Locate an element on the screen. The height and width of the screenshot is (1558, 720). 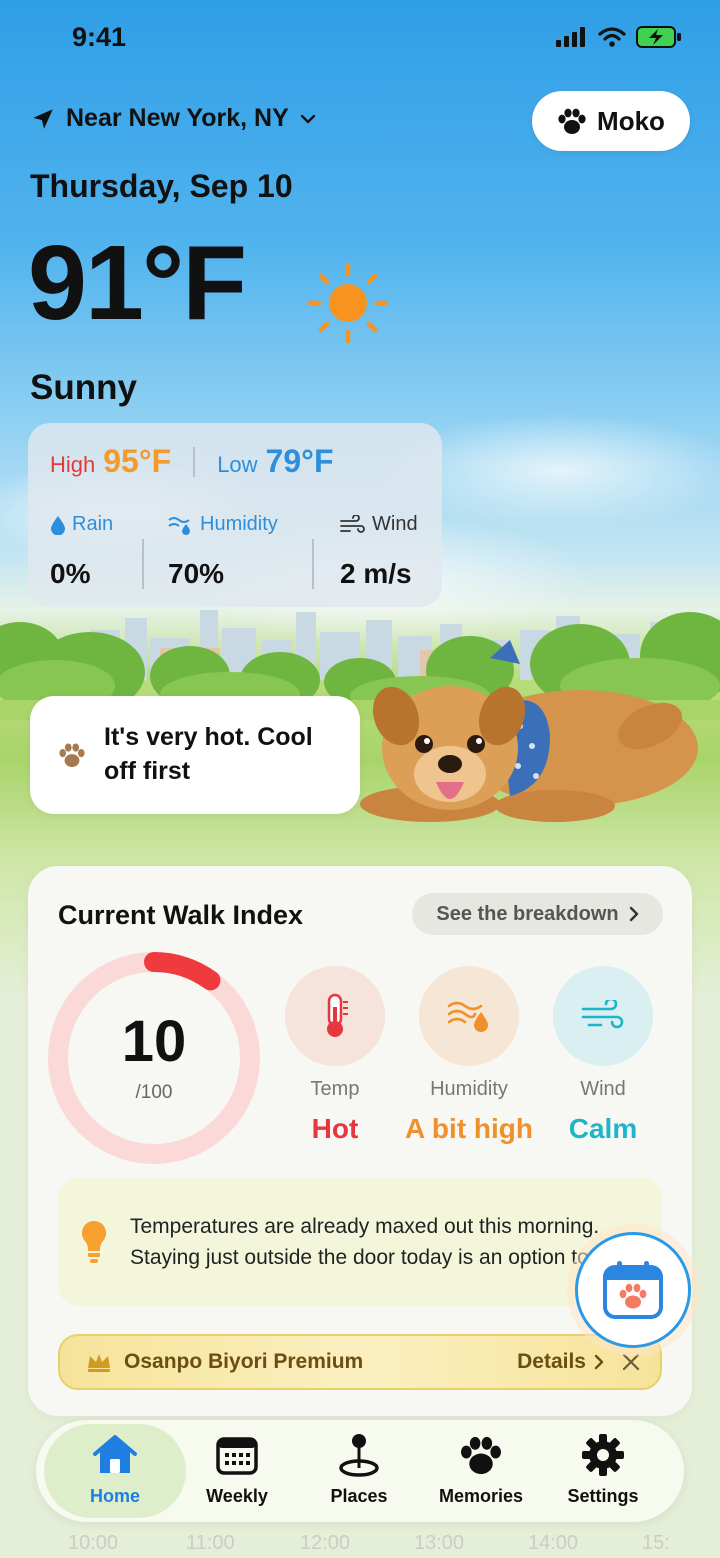
hour-label: 14:00 is located at coordinates (553, 1543).